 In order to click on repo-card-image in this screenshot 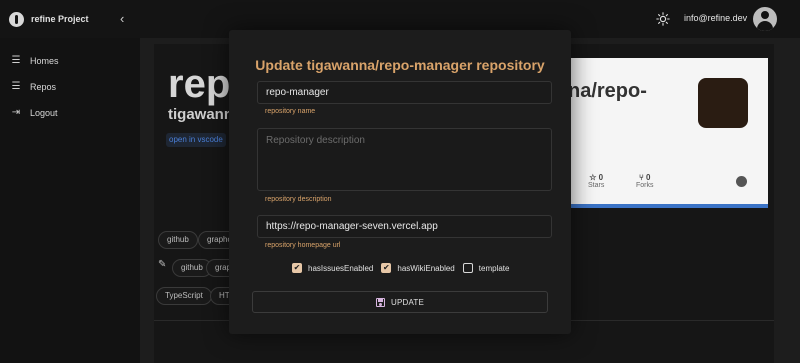, I will do `click(723, 103)`.